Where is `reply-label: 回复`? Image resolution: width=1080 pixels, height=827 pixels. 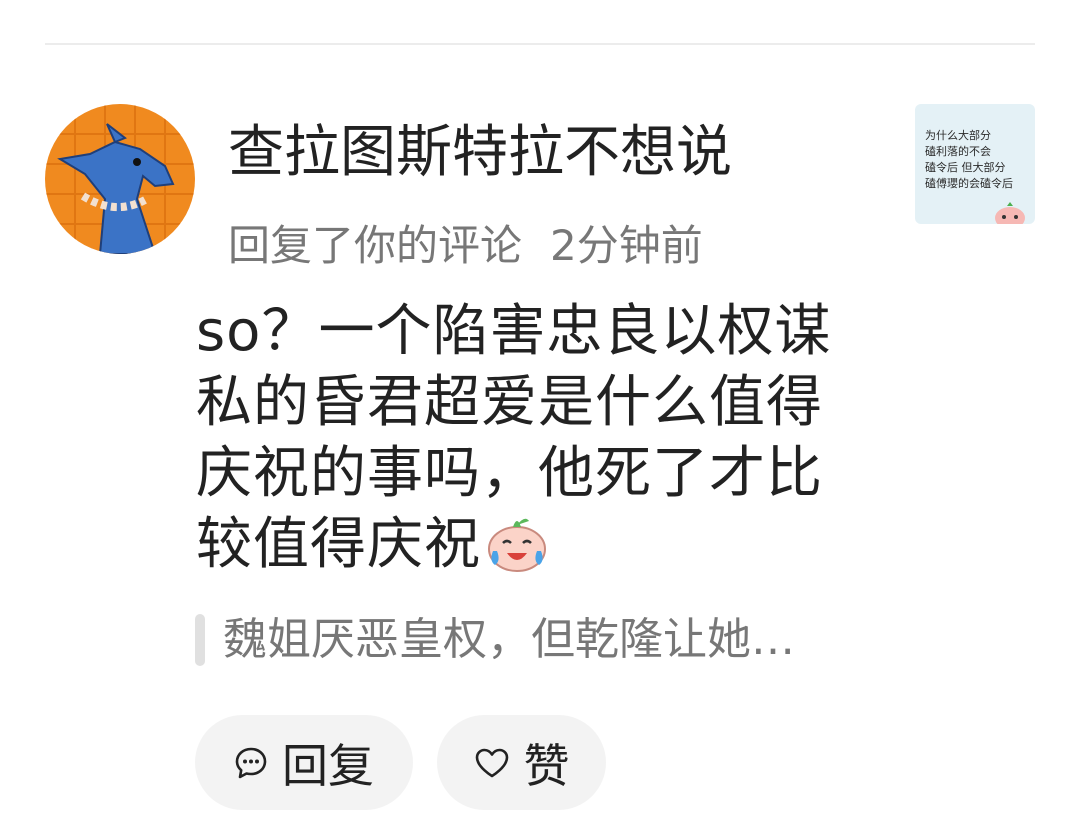
reply-label: 回复 is located at coordinates (328, 765).